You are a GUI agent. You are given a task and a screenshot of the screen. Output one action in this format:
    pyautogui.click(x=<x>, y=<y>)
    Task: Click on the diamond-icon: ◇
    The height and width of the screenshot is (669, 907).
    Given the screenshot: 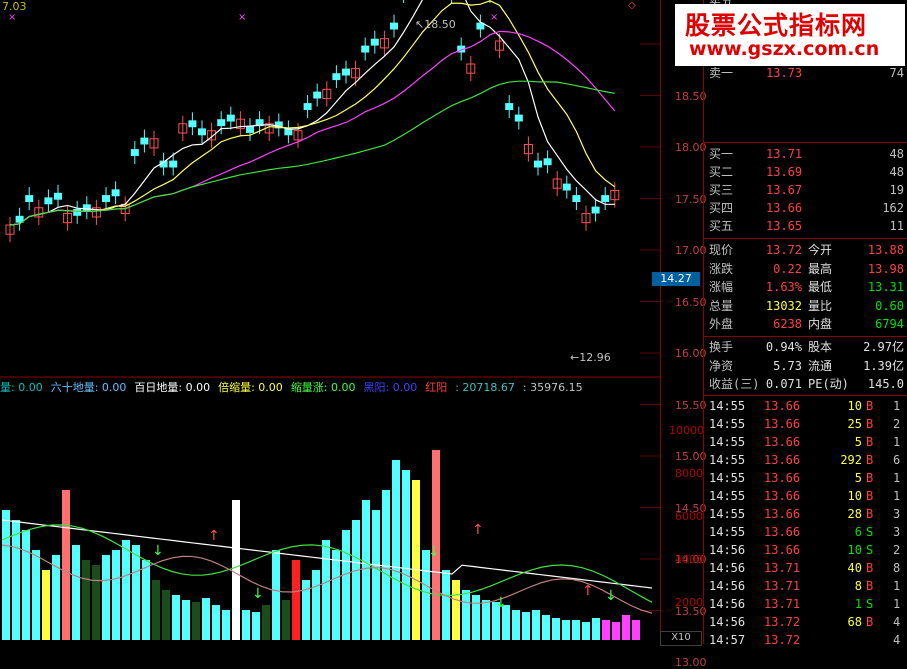 What is the action you would take?
    pyautogui.click(x=632, y=5)
    